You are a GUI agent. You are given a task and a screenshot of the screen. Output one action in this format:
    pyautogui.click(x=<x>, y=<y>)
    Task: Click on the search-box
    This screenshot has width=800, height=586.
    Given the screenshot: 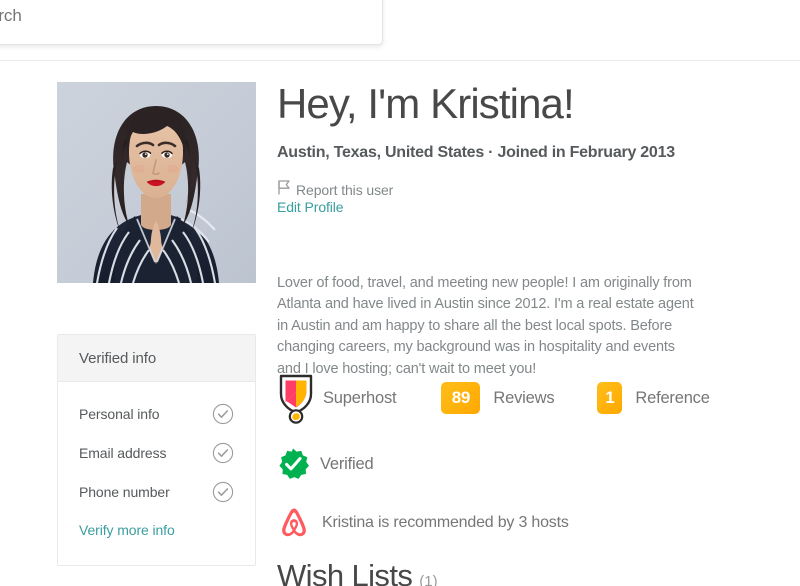 What is the action you would take?
    pyautogui.click(x=191, y=22)
    